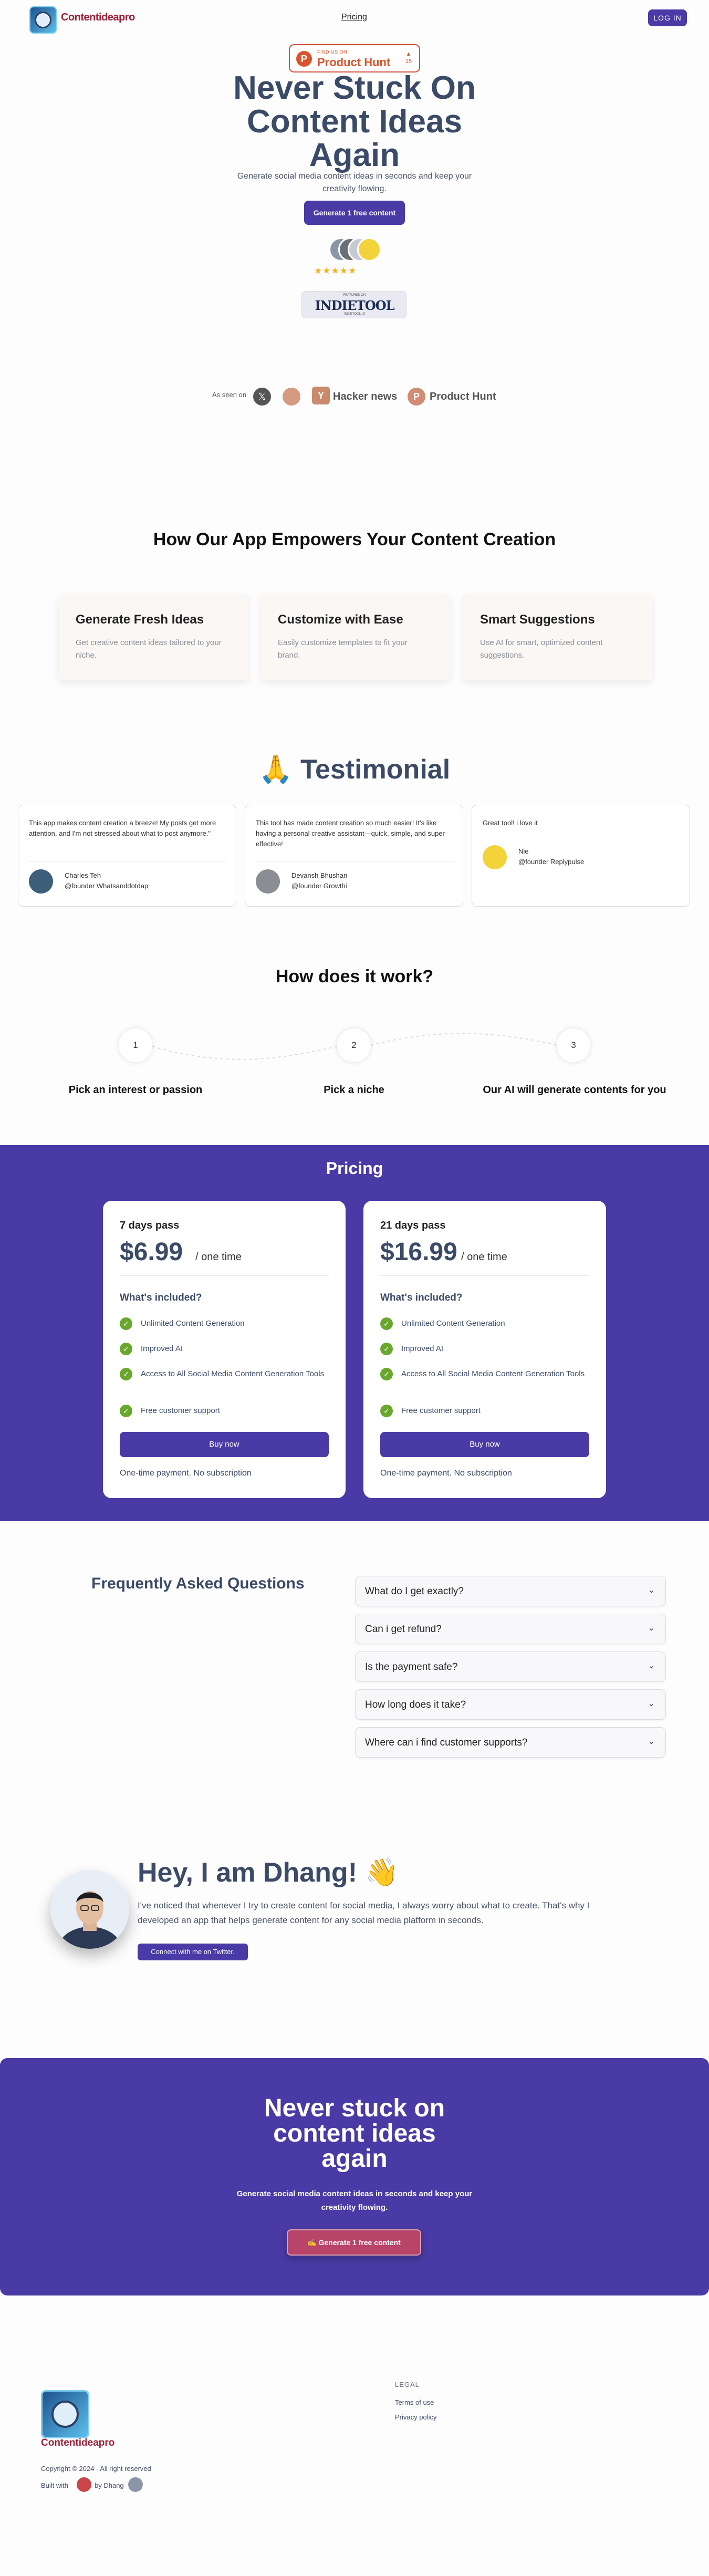 Image resolution: width=709 pixels, height=2576 pixels. Describe the element at coordinates (510, 1629) in the screenshot. I see `faq-item: Can i get refund? ⌄` at that location.